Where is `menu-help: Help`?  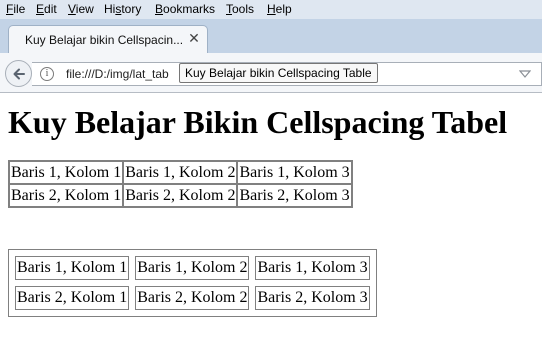
menu-help: Help is located at coordinates (279, 9).